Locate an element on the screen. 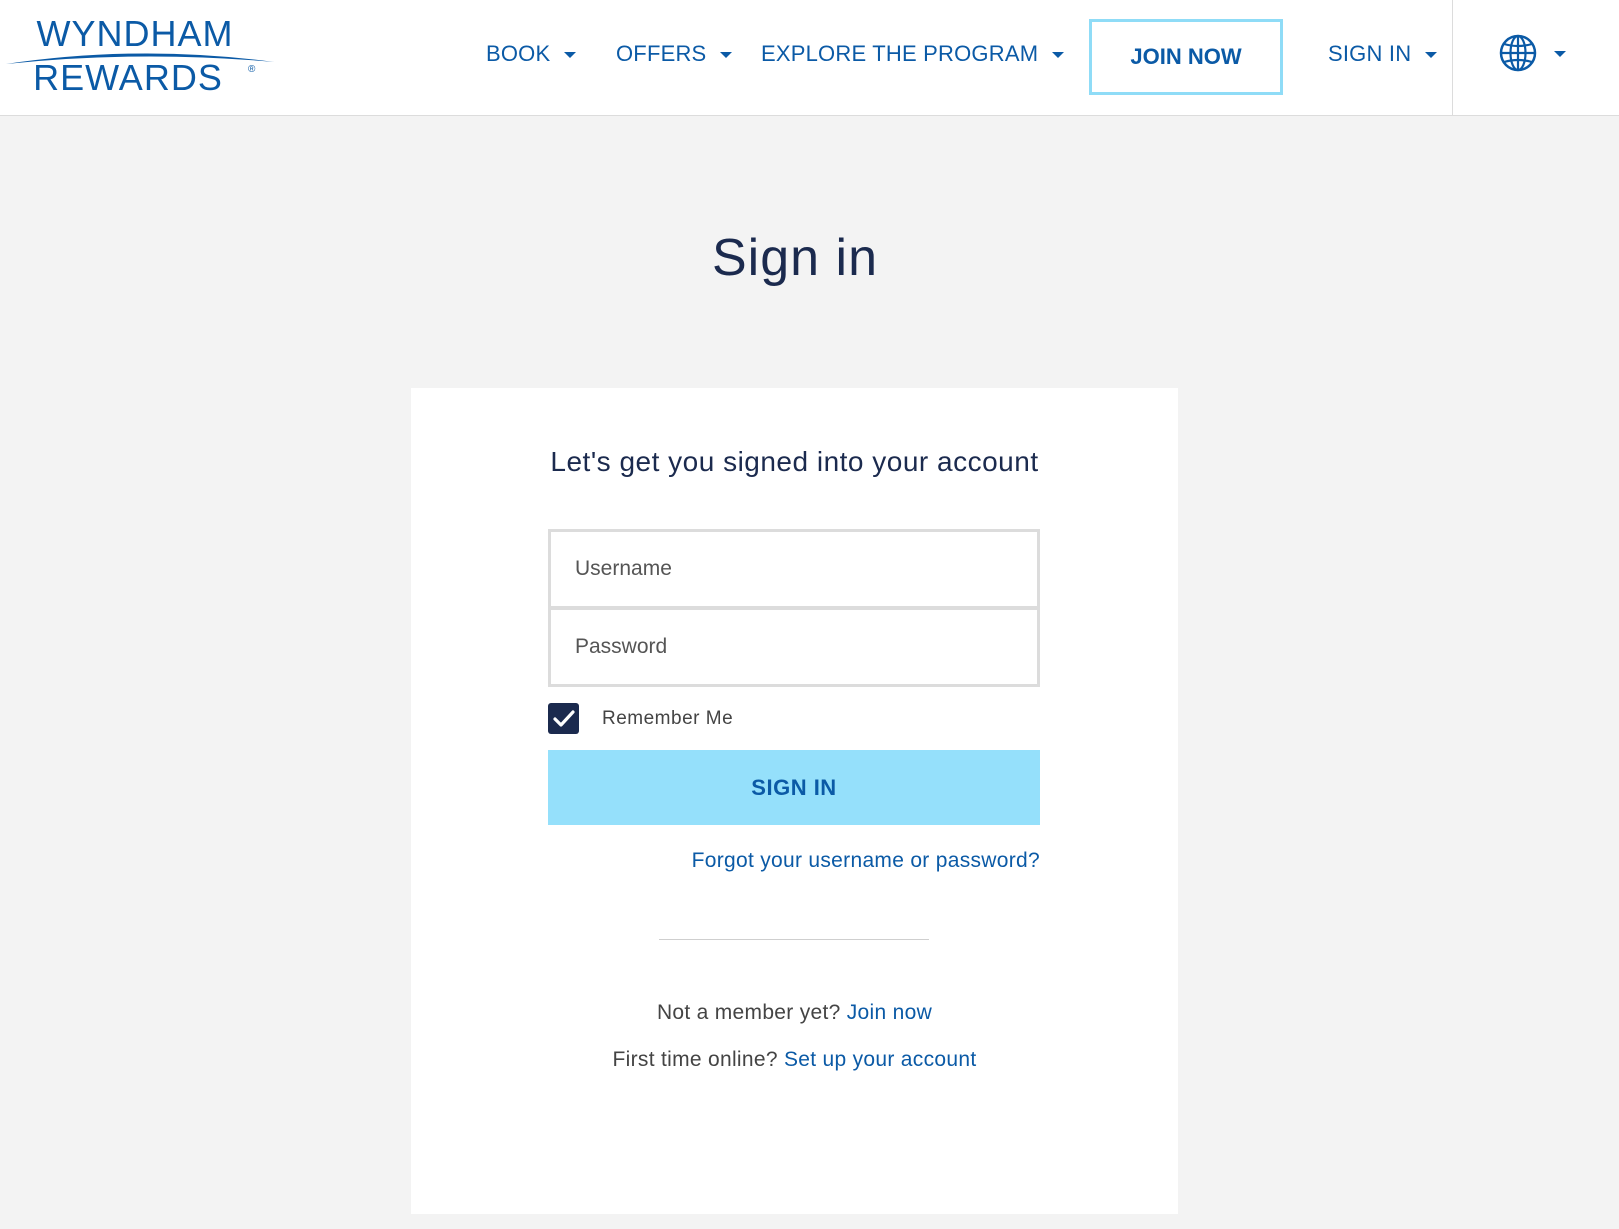  not-member-row: Not a member yet? Join now is located at coordinates (794, 1013).